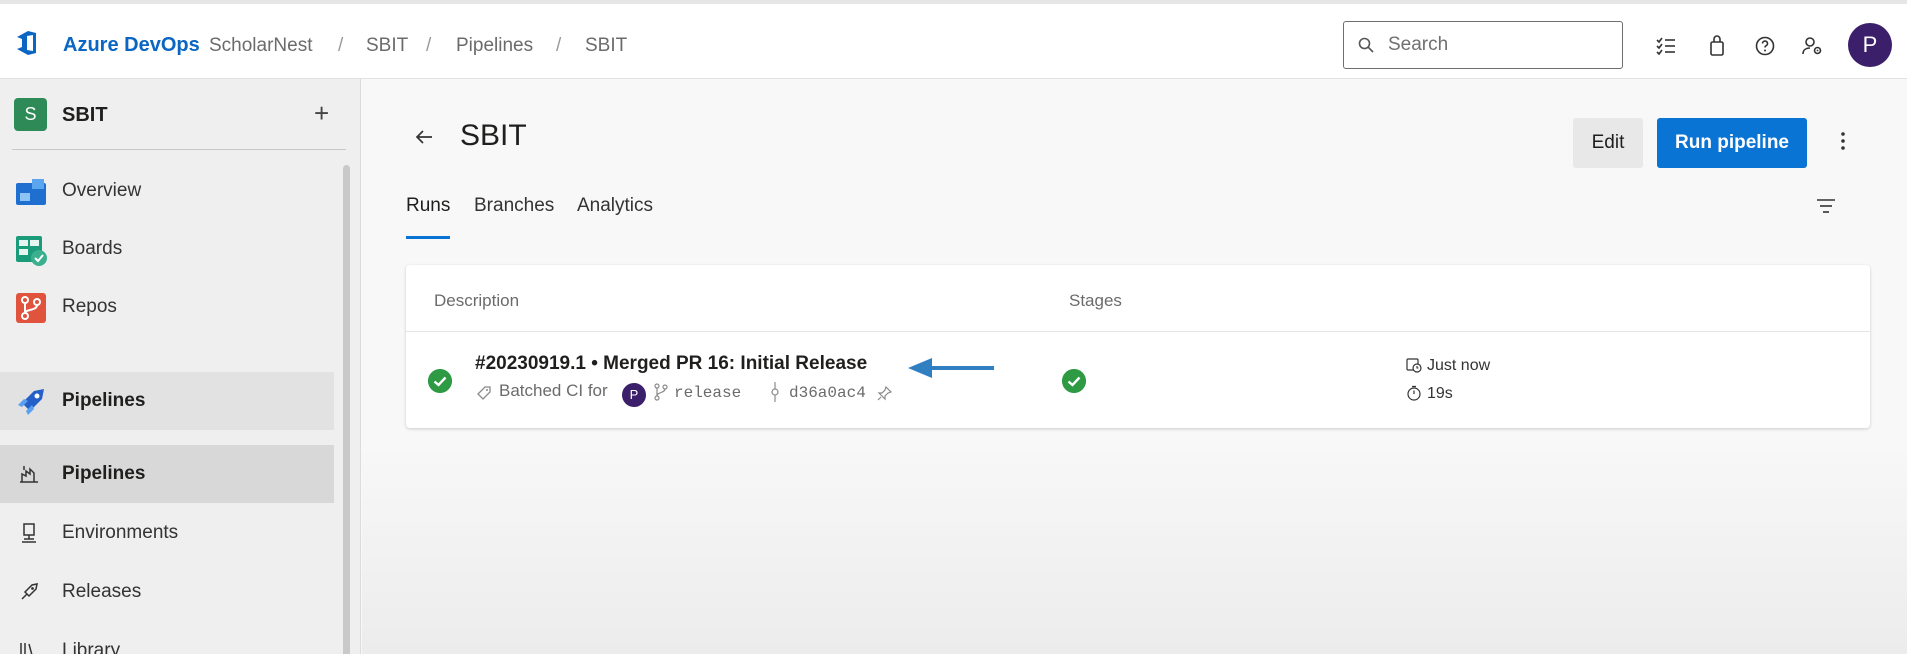 Image resolution: width=1907 pixels, height=654 pixels. What do you see at coordinates (493, 135) in the screenshot?
I see `page-title: SBIT` at bounding box center [493, 135].